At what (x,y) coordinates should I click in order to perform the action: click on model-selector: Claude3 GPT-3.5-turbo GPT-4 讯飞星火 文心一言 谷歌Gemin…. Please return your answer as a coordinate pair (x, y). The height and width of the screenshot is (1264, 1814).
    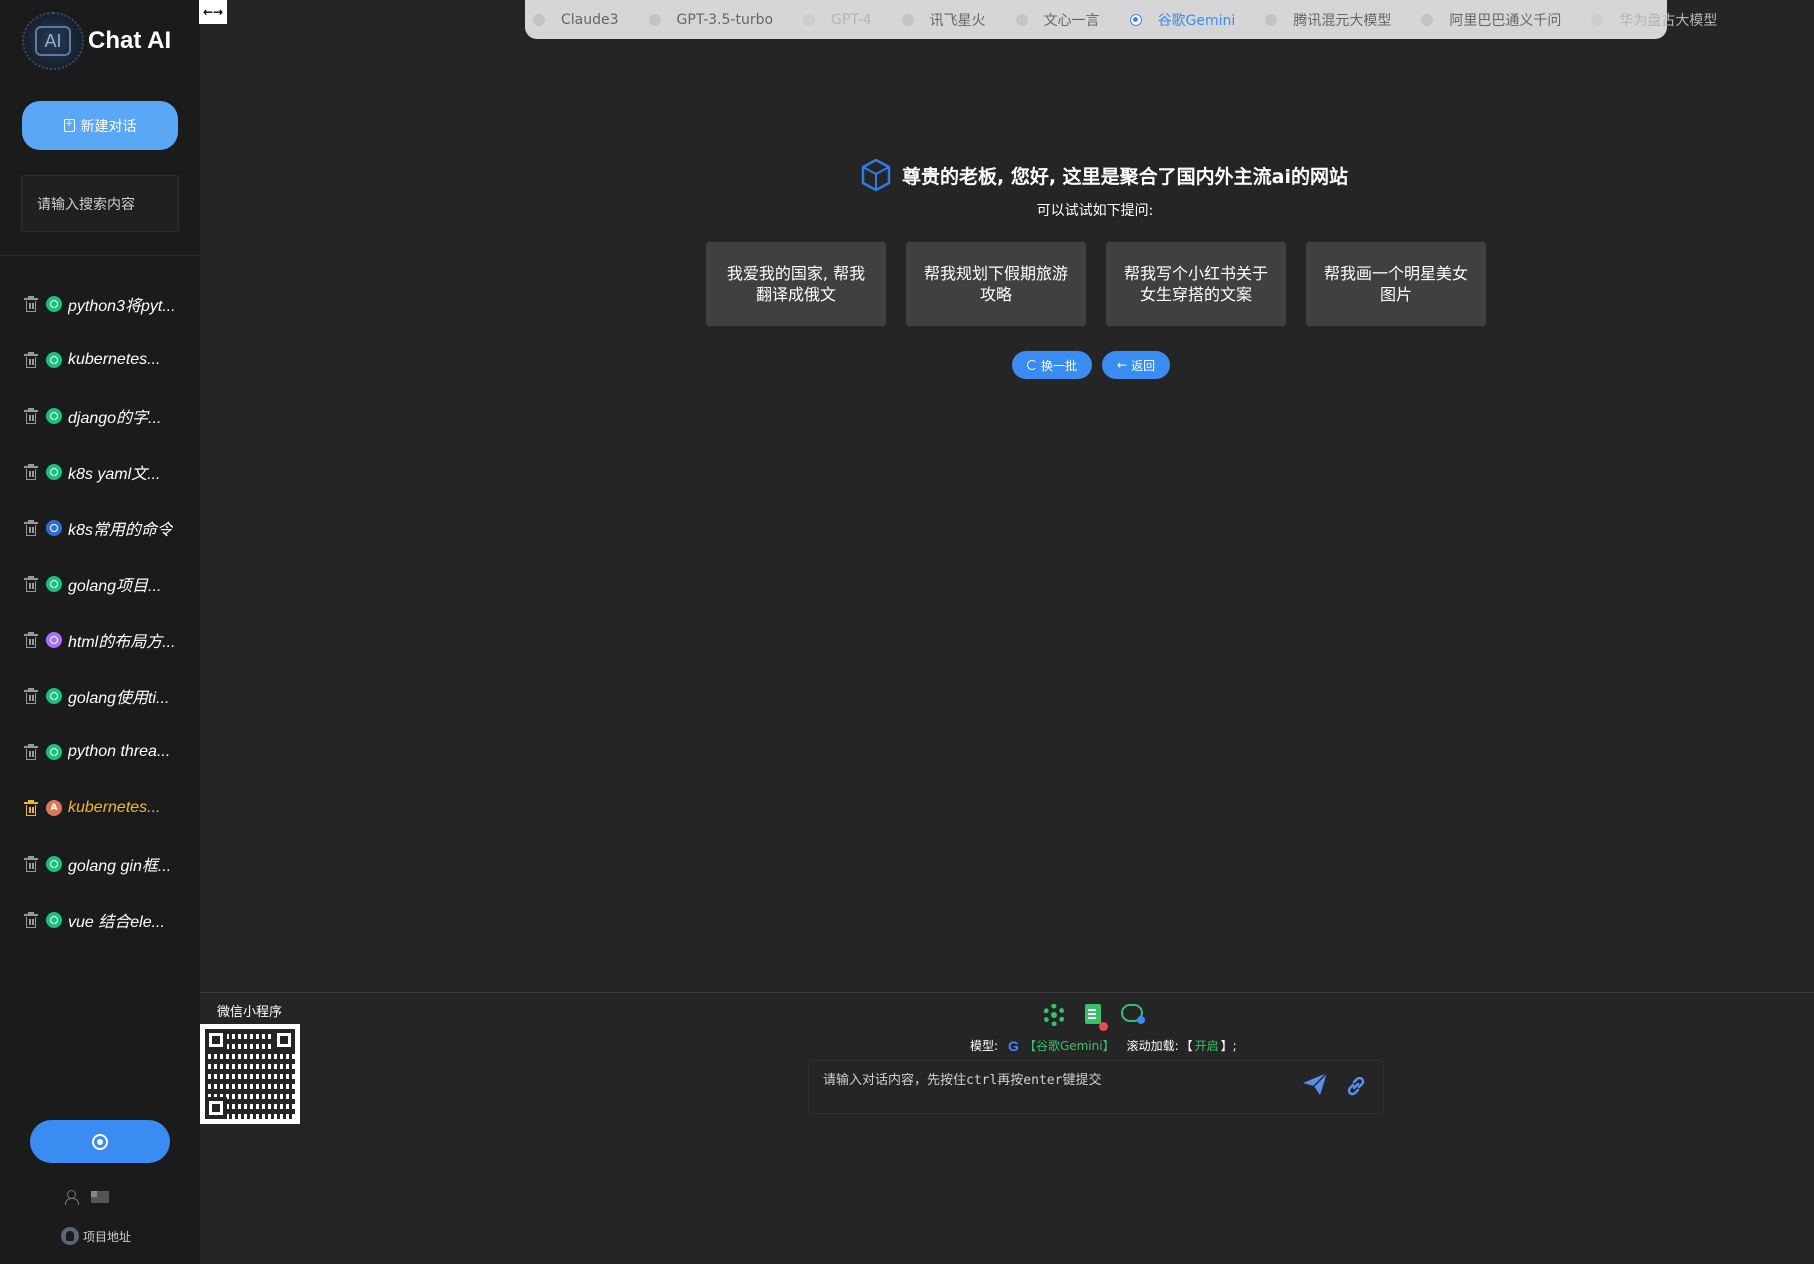
    Looking at the image, I should click on (1121, 19).